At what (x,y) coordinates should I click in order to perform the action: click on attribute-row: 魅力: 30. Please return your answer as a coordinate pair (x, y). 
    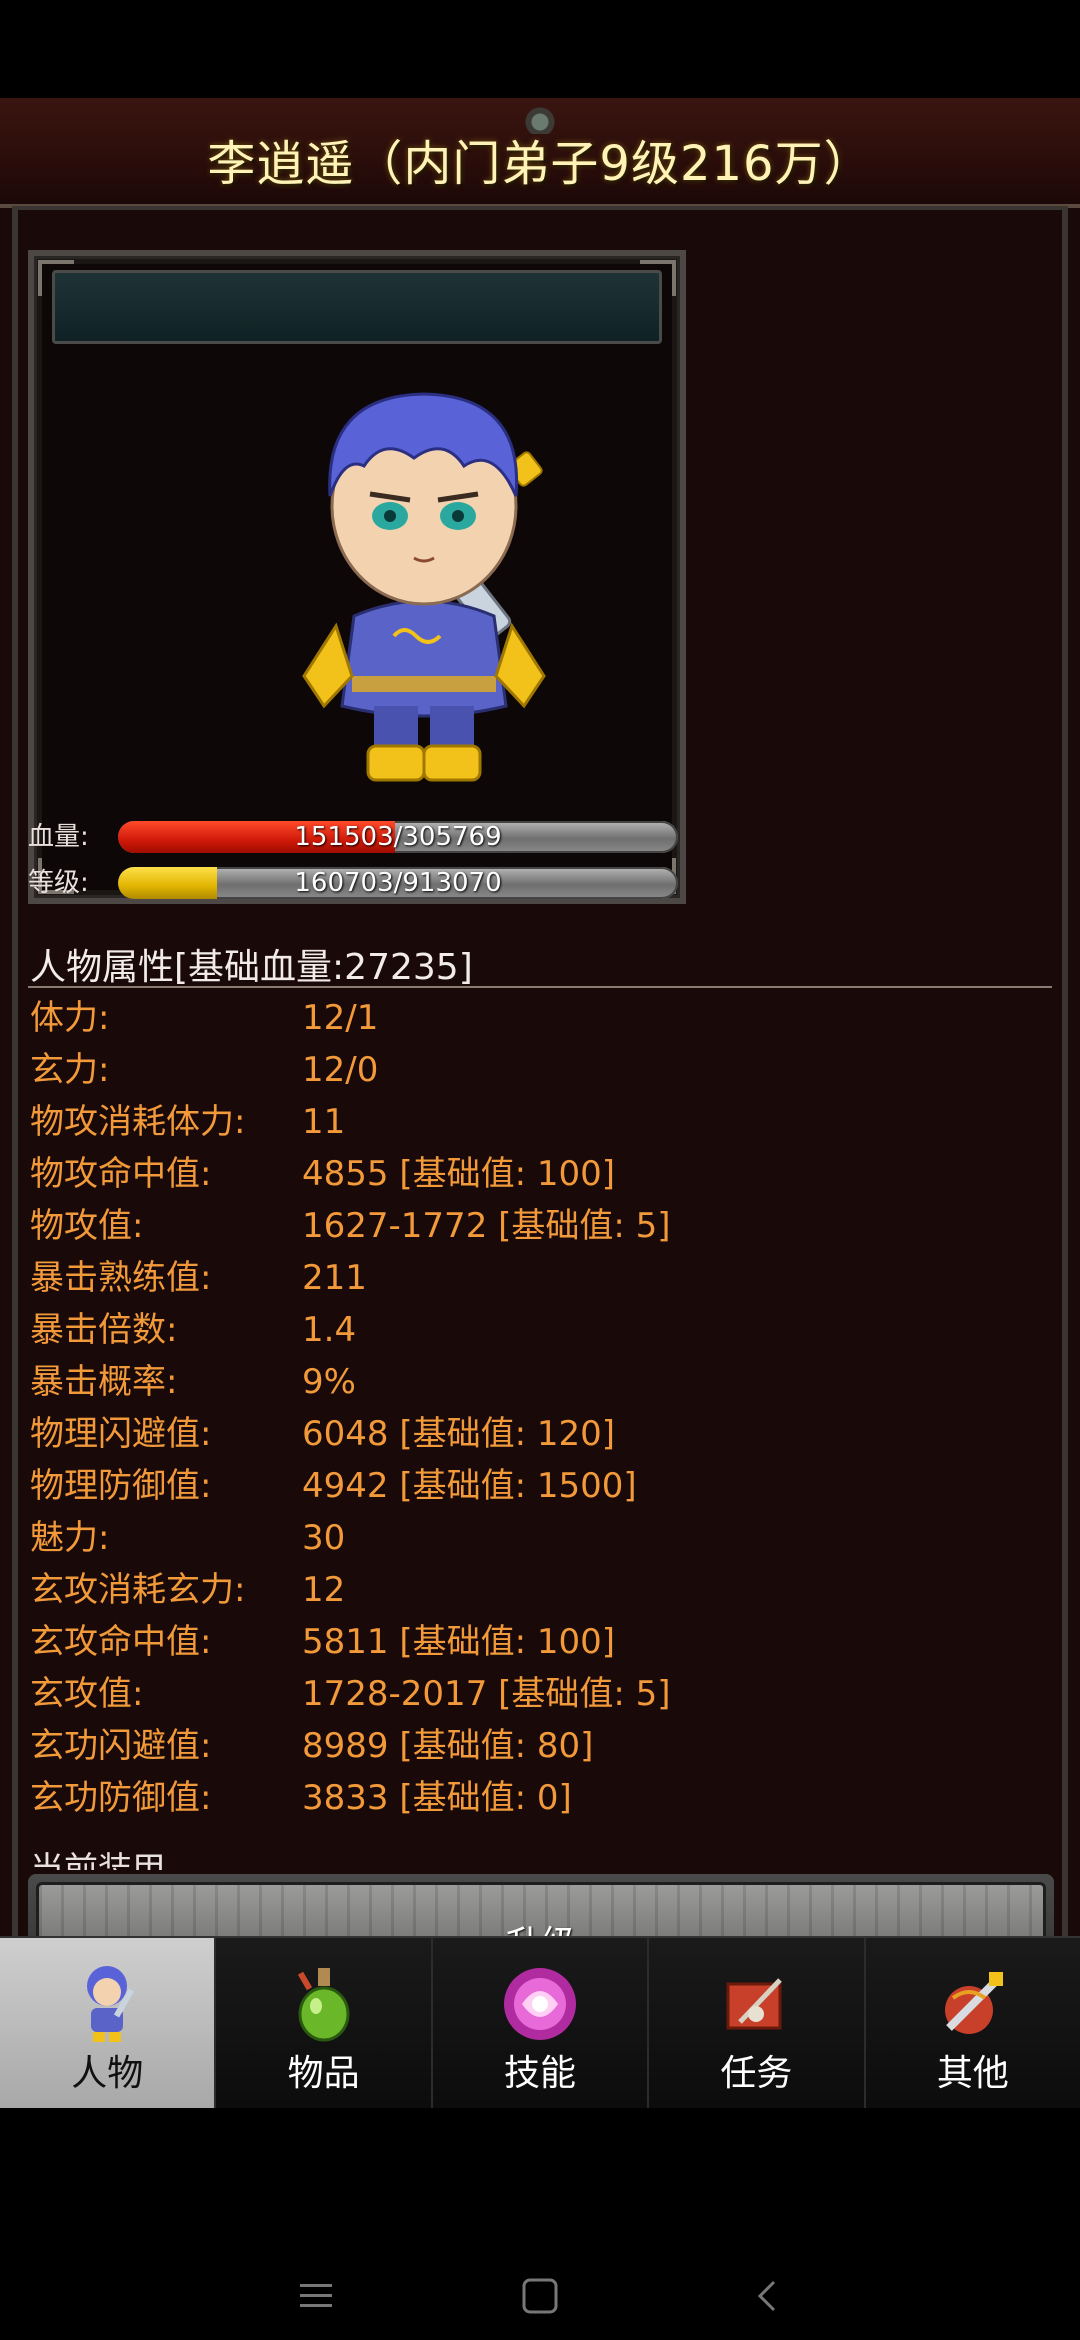
    Looking at the image, I should click on (530, 1538).